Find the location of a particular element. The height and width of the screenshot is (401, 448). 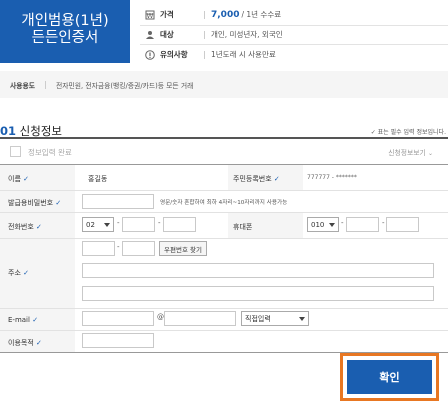

view-application-link: 신청정보보기 ⌄ is located at coordinates (410, 152).